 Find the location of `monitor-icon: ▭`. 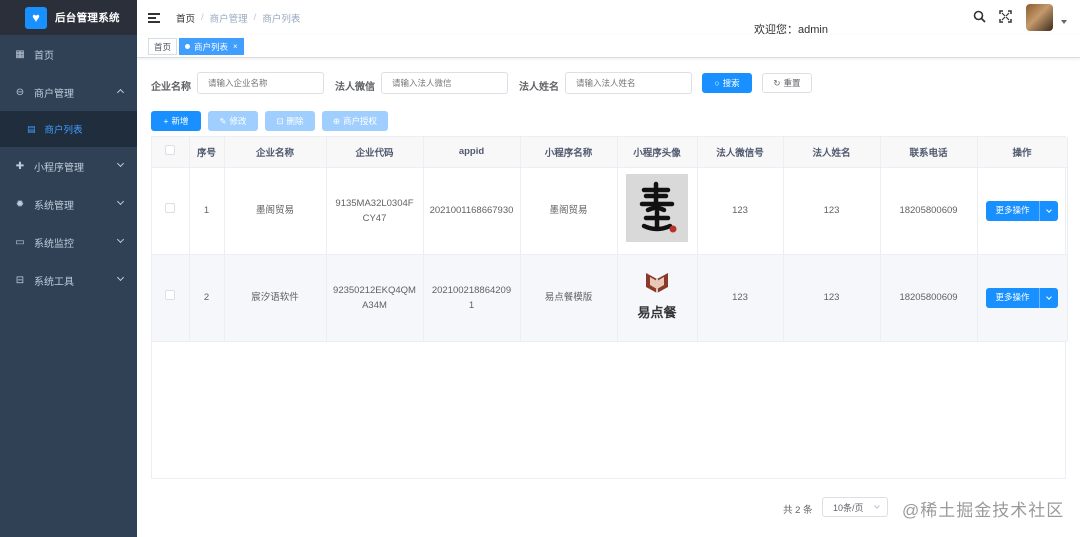

monitor-icon: ▭ is located at coordinates (20, 242).